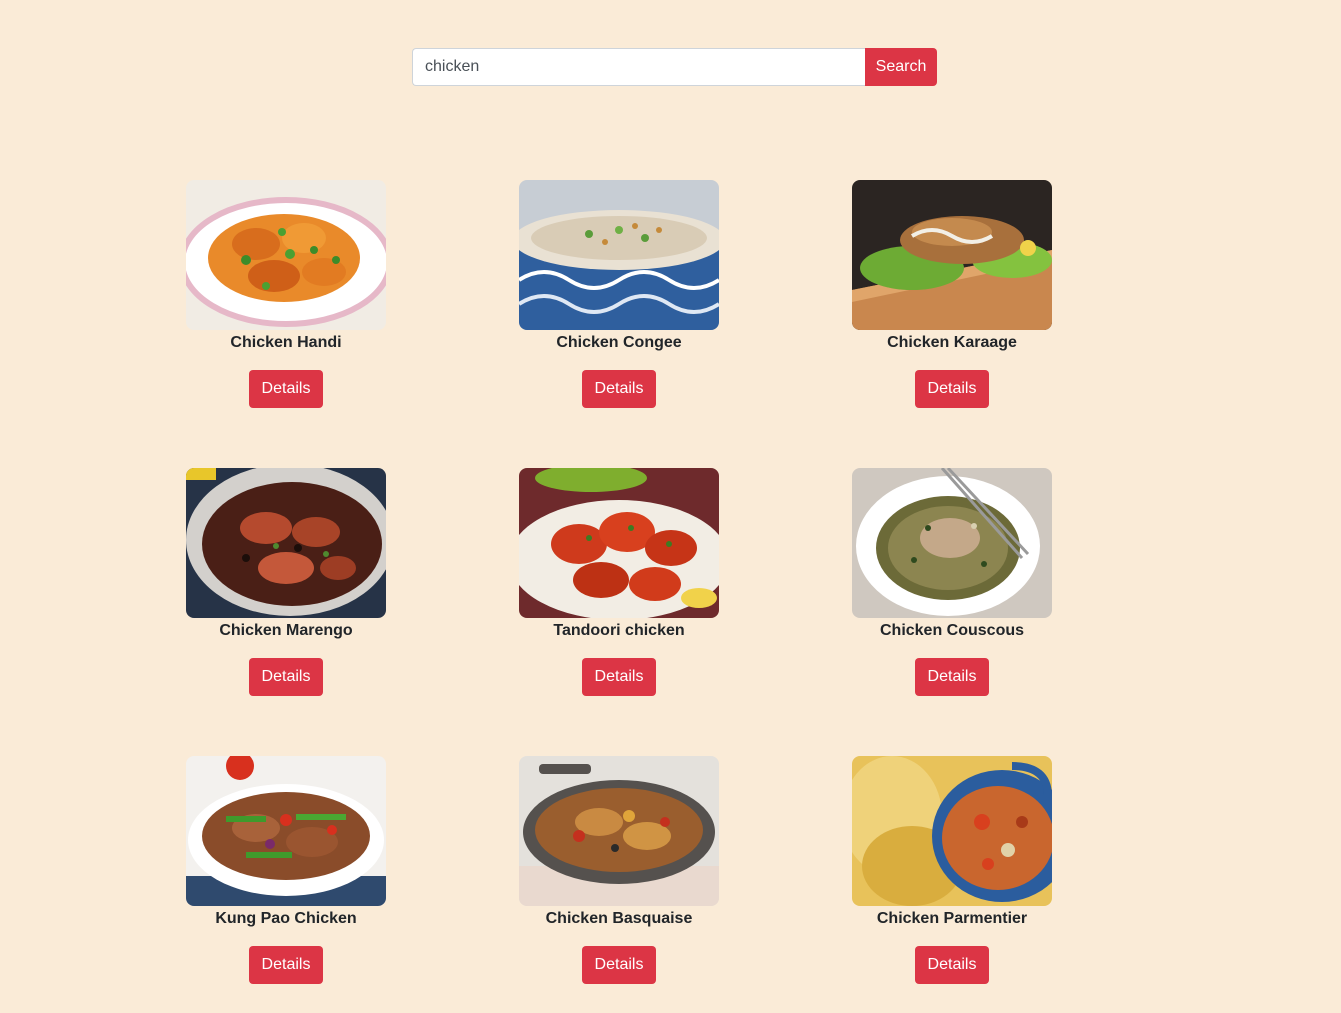 The image size is (1341, 1013). I want to click on meal-card: Chicken Parmentier Details, so click(952, 870).